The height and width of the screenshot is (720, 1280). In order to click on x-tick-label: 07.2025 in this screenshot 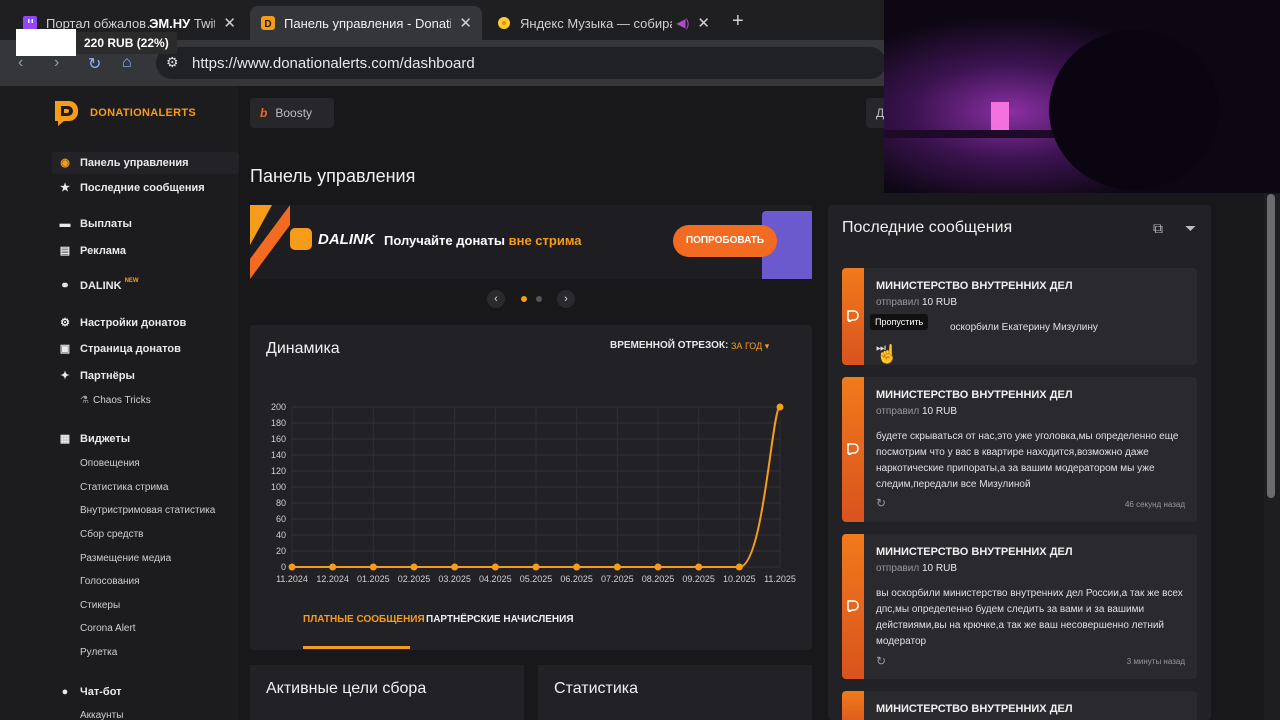, I will do `click(617, 579)`.